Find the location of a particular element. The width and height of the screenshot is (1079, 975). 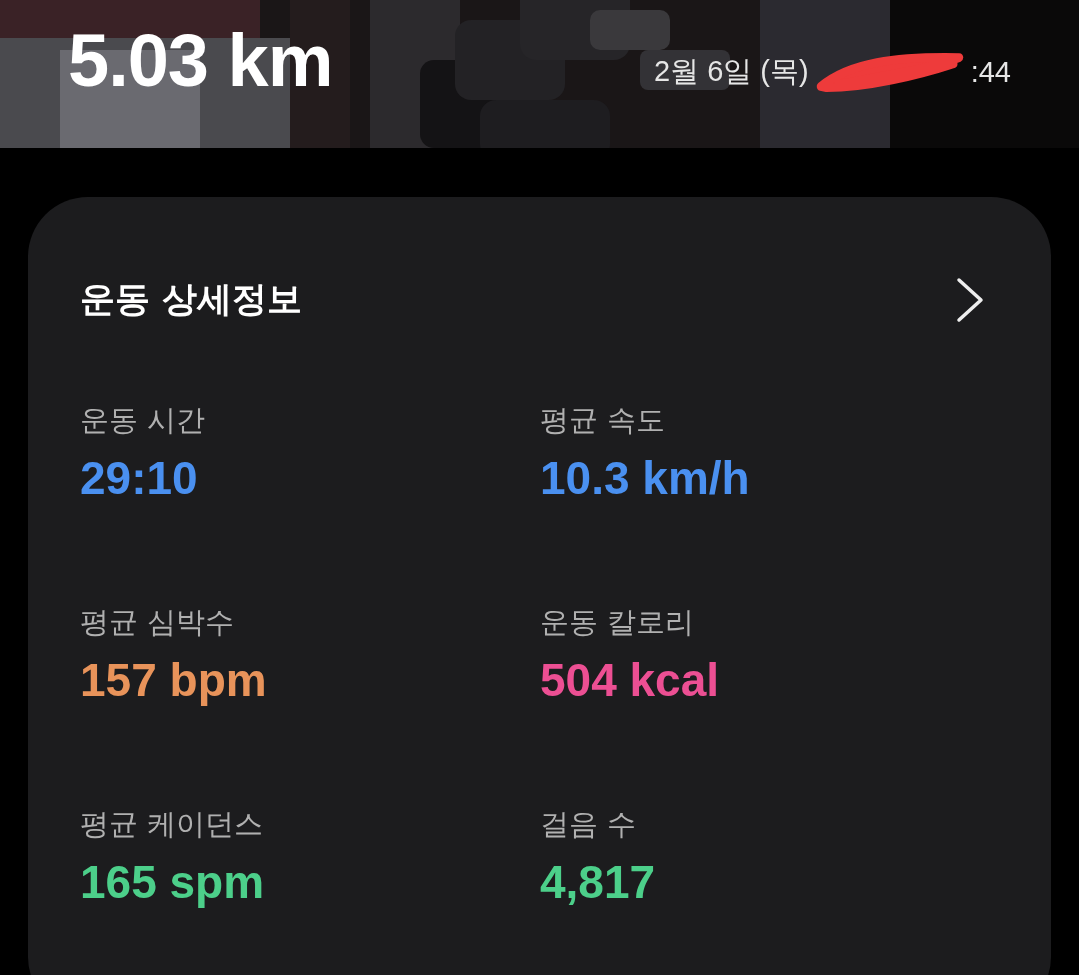

metric-value: 10.3 km/h is located at coordinates (645, 478).